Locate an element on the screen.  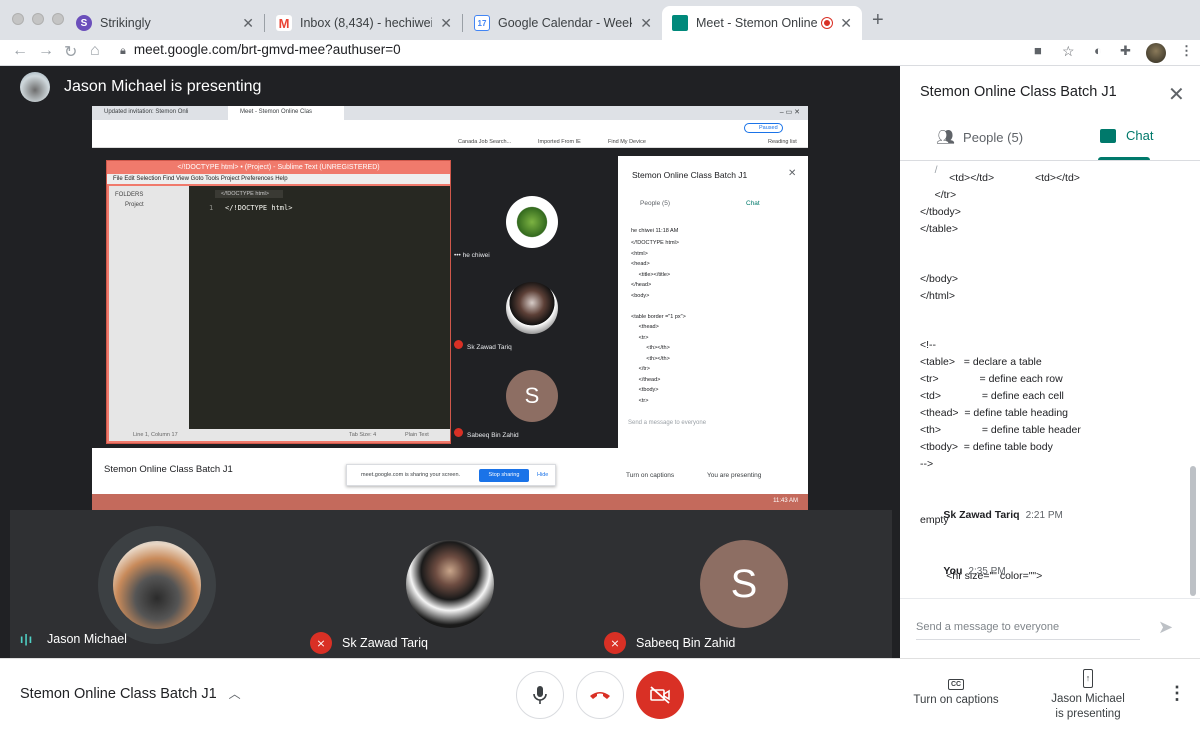
shared-address-bar: Paused is located at coordinates (450, 128).